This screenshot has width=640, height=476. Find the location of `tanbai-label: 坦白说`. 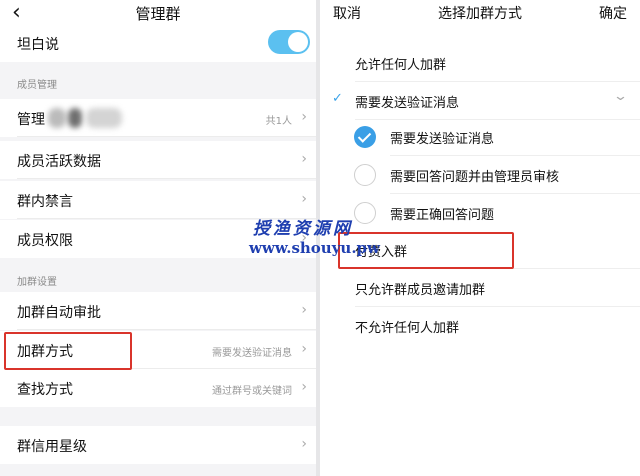

tanbai-label: 坦白说 is located at coordinates (38, 45).